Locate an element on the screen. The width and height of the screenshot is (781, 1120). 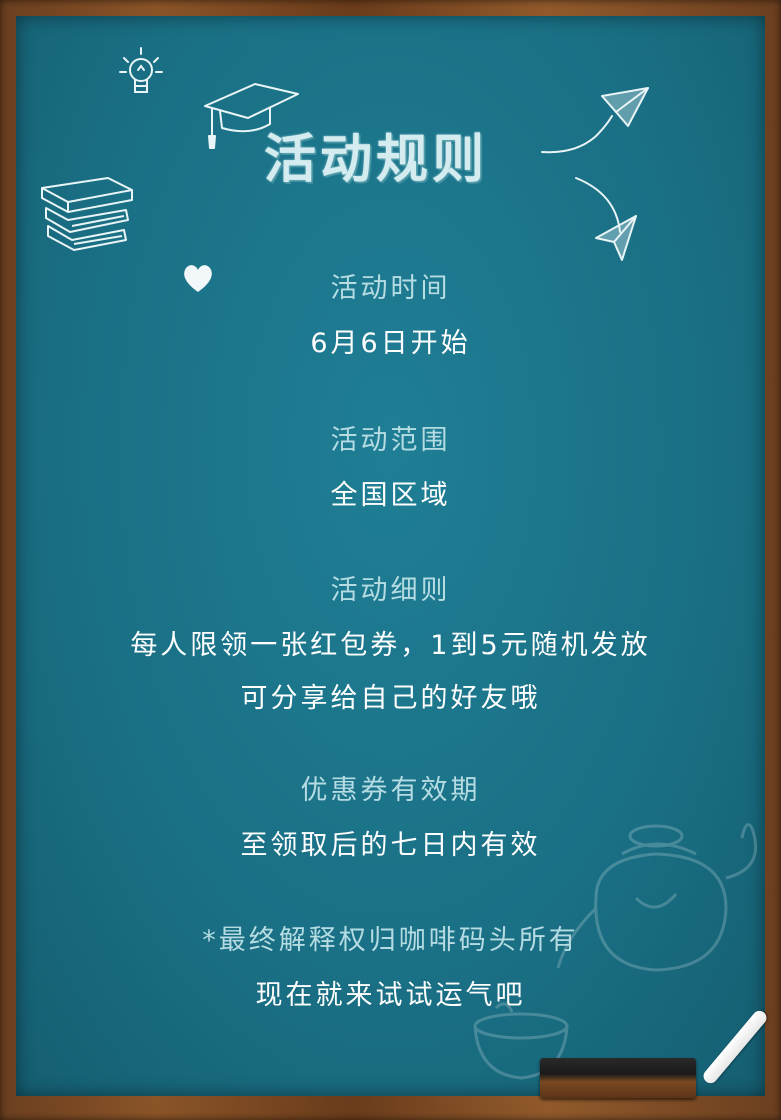
lightbulb-icon is located at coordinates (141, 70).